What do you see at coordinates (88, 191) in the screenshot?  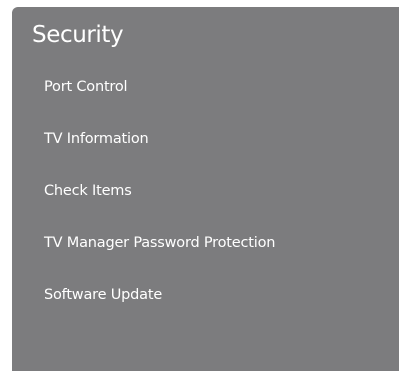 I see `menu-item-label: Check Items` at bounding box center [88, 191].